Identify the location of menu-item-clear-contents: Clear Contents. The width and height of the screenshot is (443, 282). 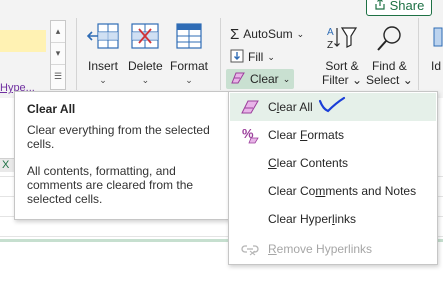
(333, 163).